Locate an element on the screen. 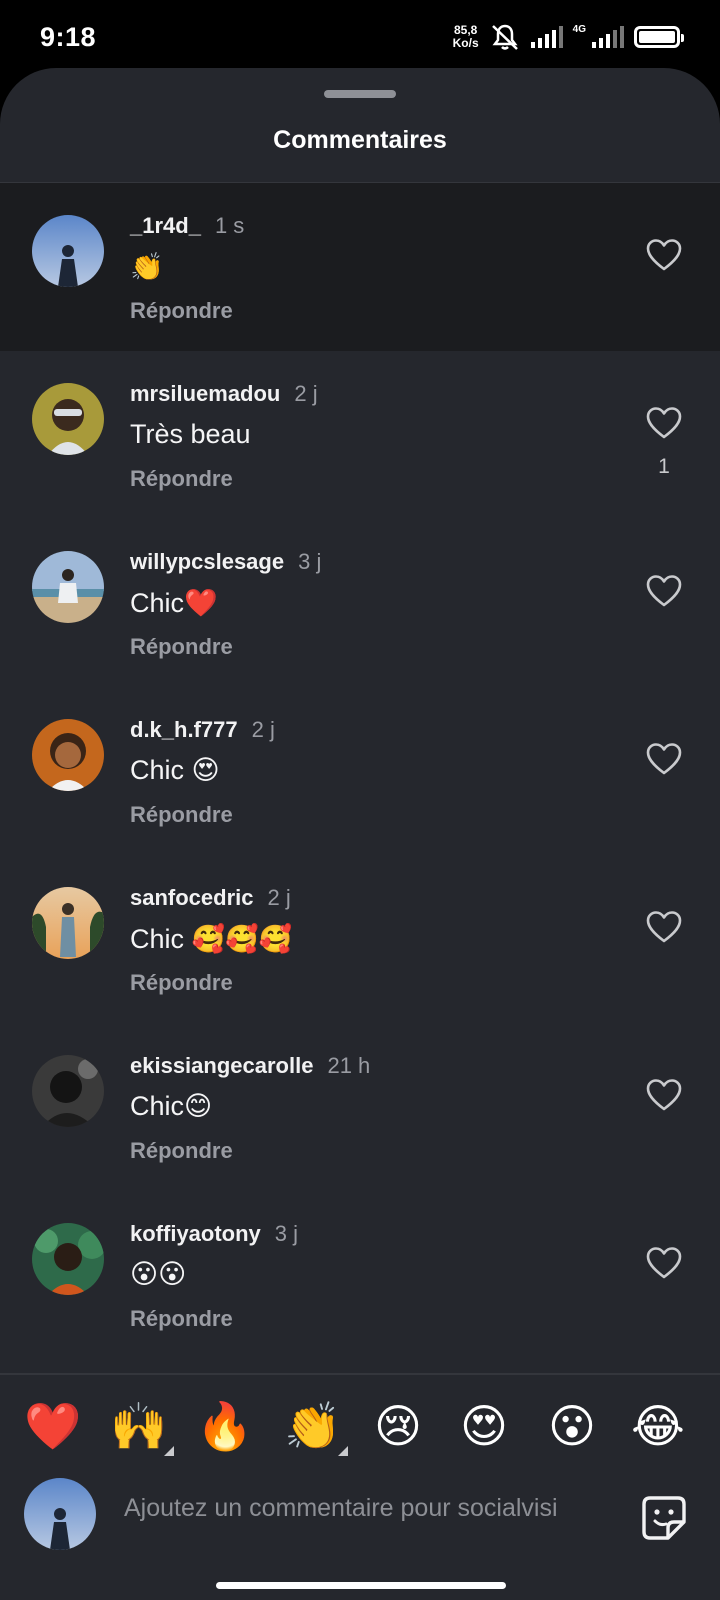  comment-time: 21 h is located at coordinates (349, 1065).